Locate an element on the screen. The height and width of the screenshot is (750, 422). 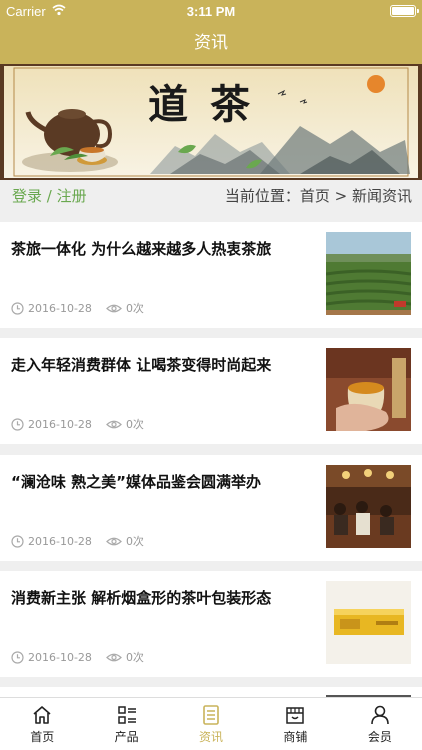
nav-bar: 资讯 is located at coordinates (211, 43).